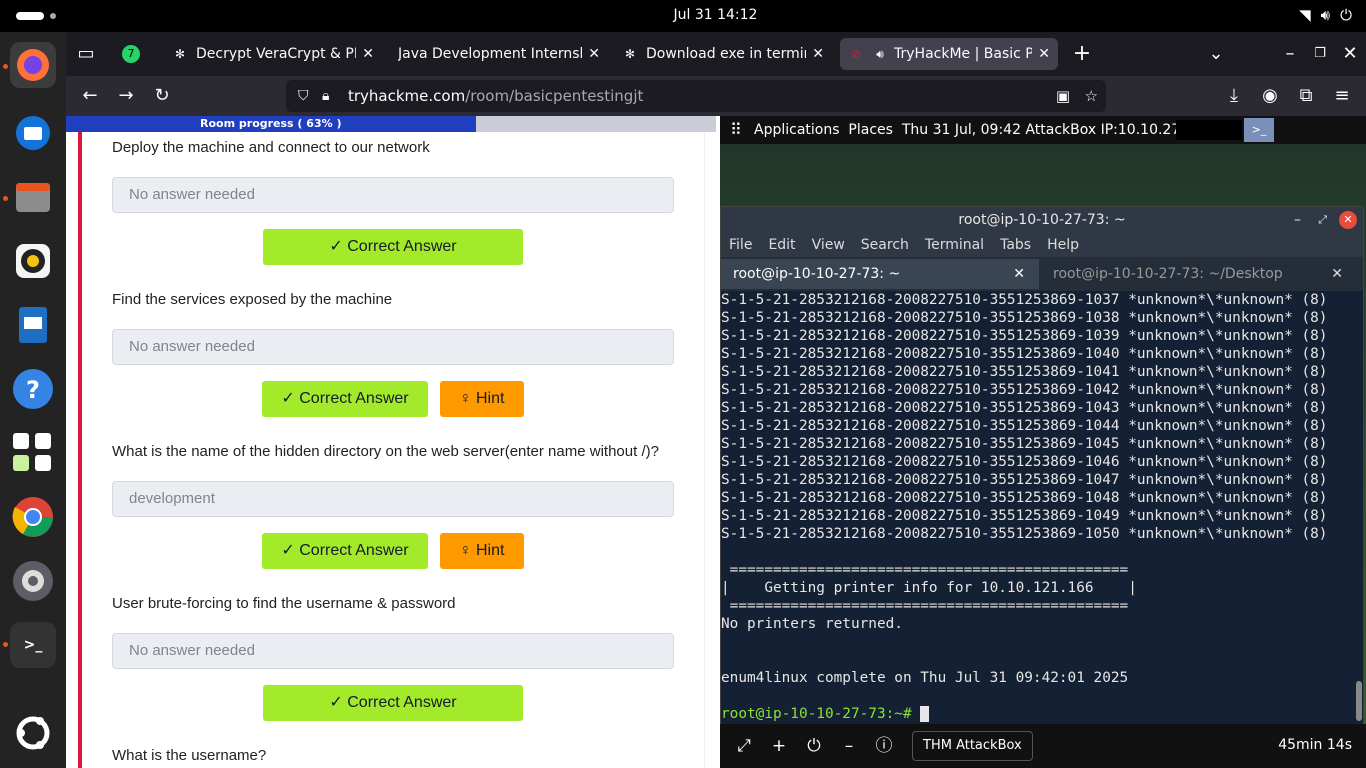 The width and height of the screenshot is (1366, 768). What do you see at coordinates (1322, 220) in the screenshot?
I see `maximize-icon: ⤢` at bounding box center [1322, 220].